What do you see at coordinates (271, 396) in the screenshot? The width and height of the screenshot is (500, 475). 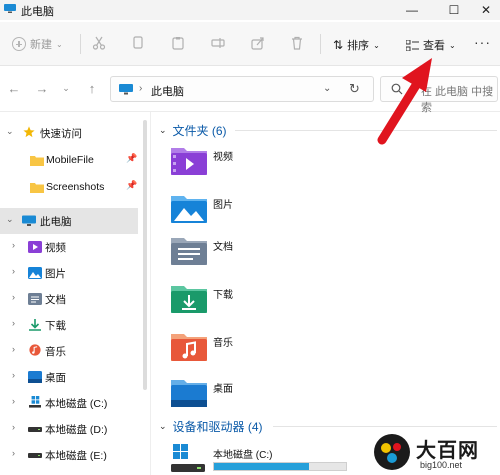 I see `folder-desktop: 桌面` at bounding box center [271, 396].